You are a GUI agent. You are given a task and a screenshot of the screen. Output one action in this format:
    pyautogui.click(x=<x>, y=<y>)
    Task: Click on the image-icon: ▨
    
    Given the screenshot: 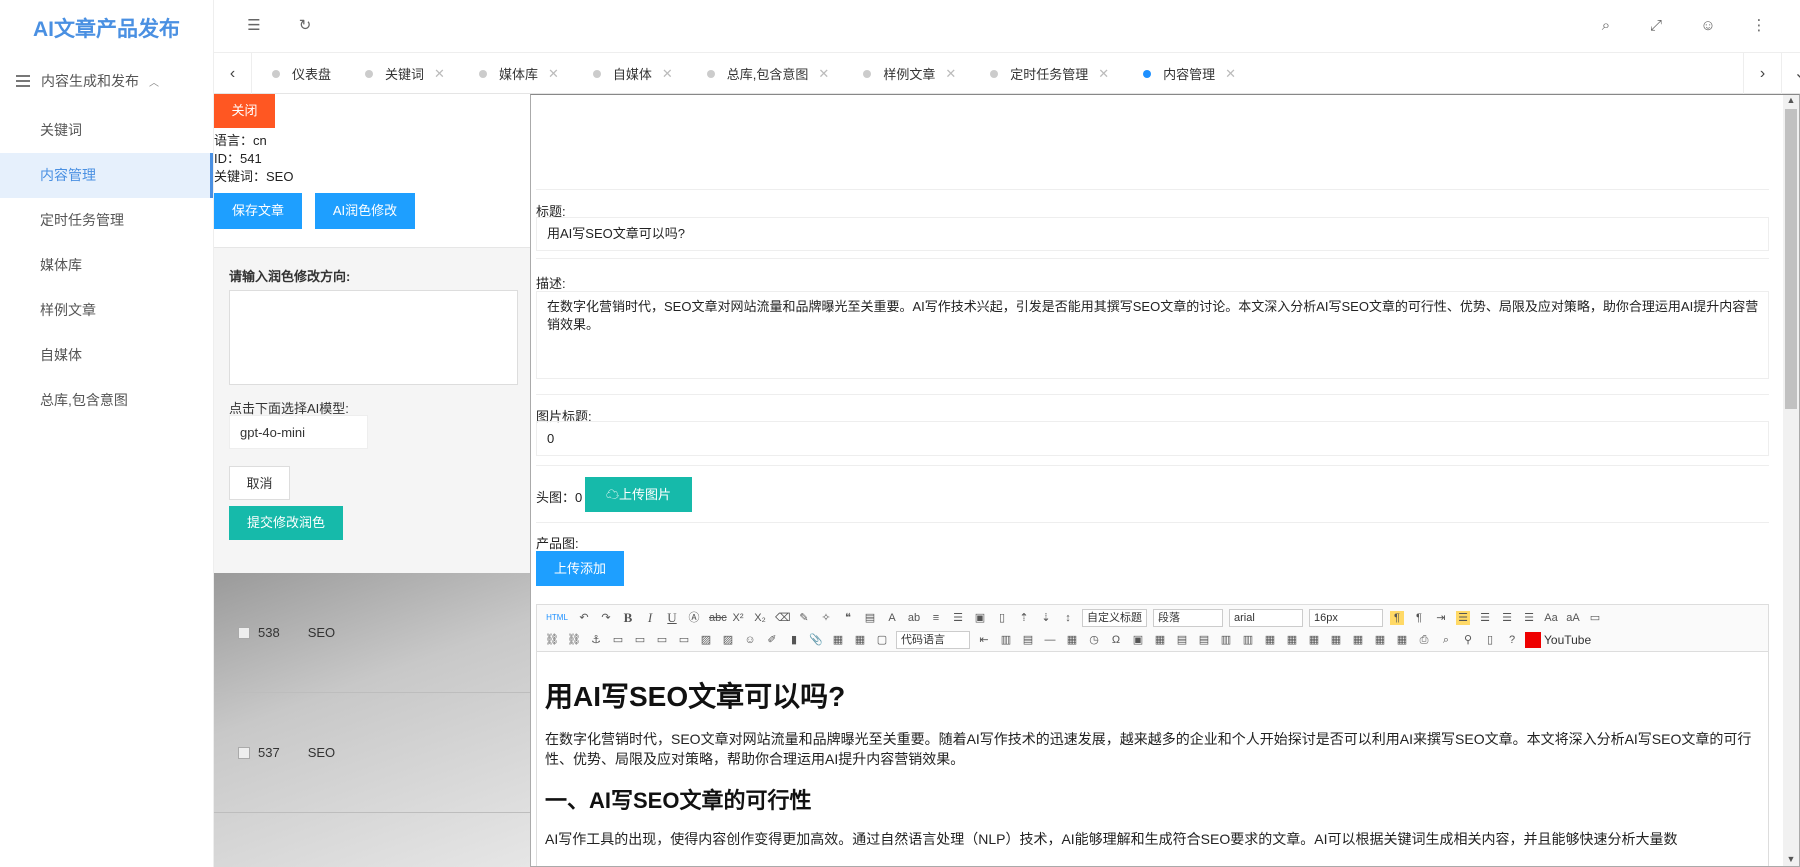 What is the action you would take?
    pyautogui.click(x=706, y=640)
    